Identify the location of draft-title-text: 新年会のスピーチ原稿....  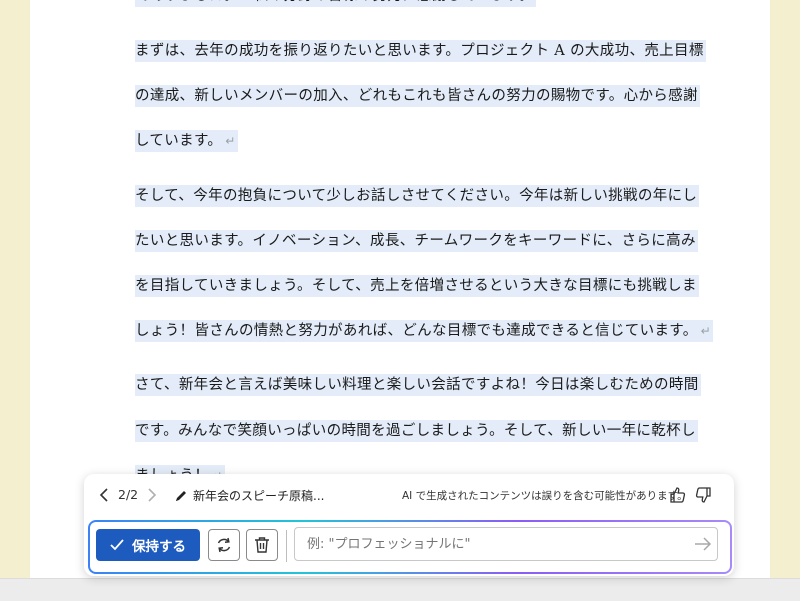
(259, 496).